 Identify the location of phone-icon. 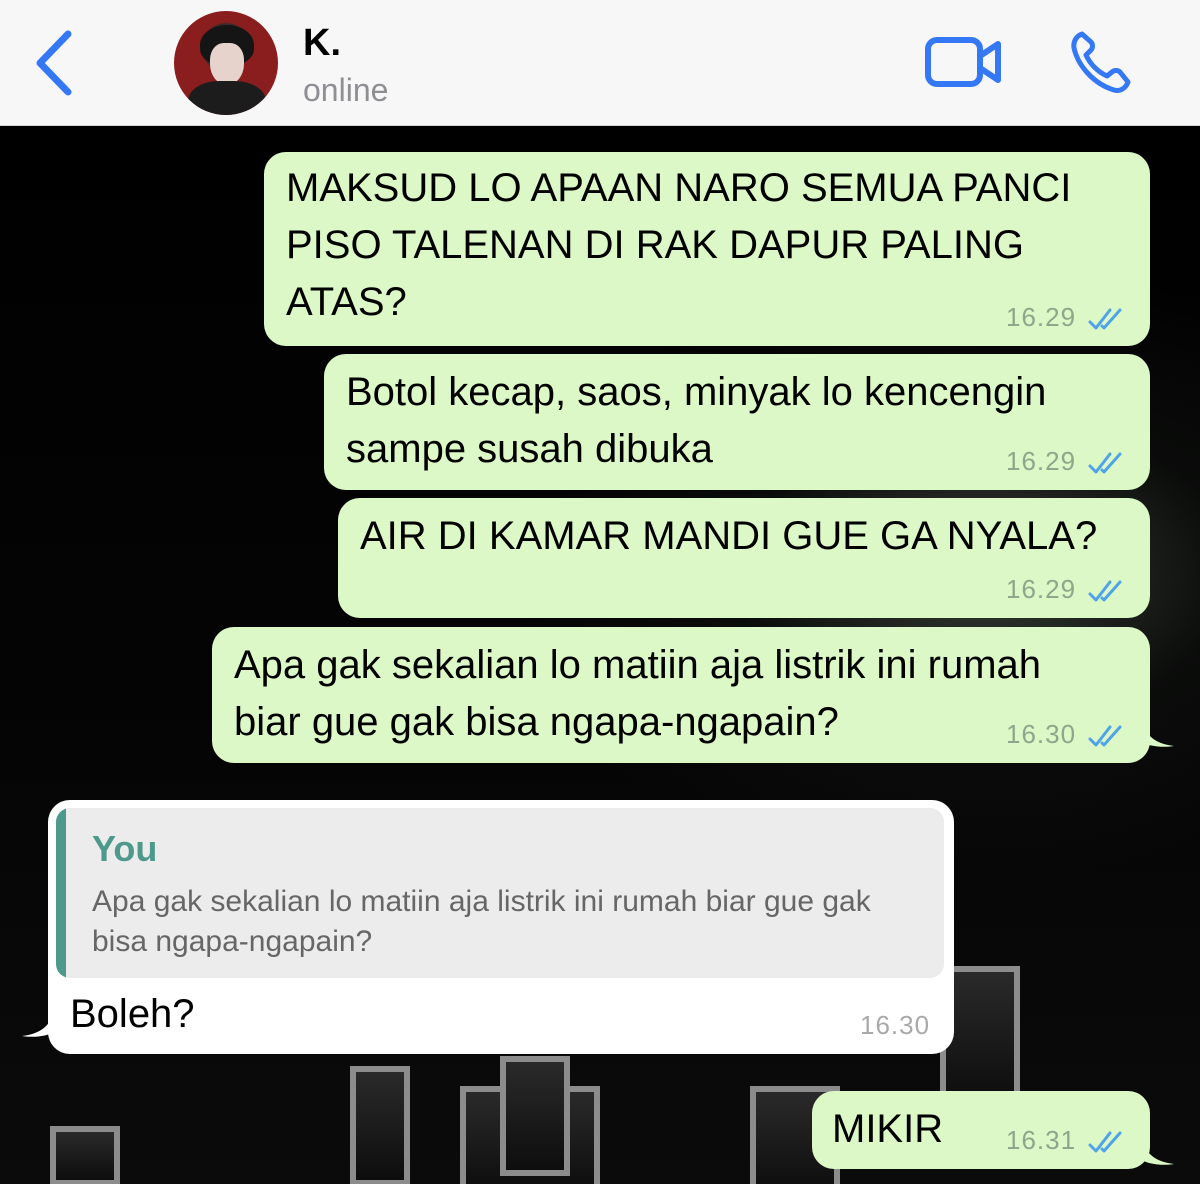
(1101, 62).